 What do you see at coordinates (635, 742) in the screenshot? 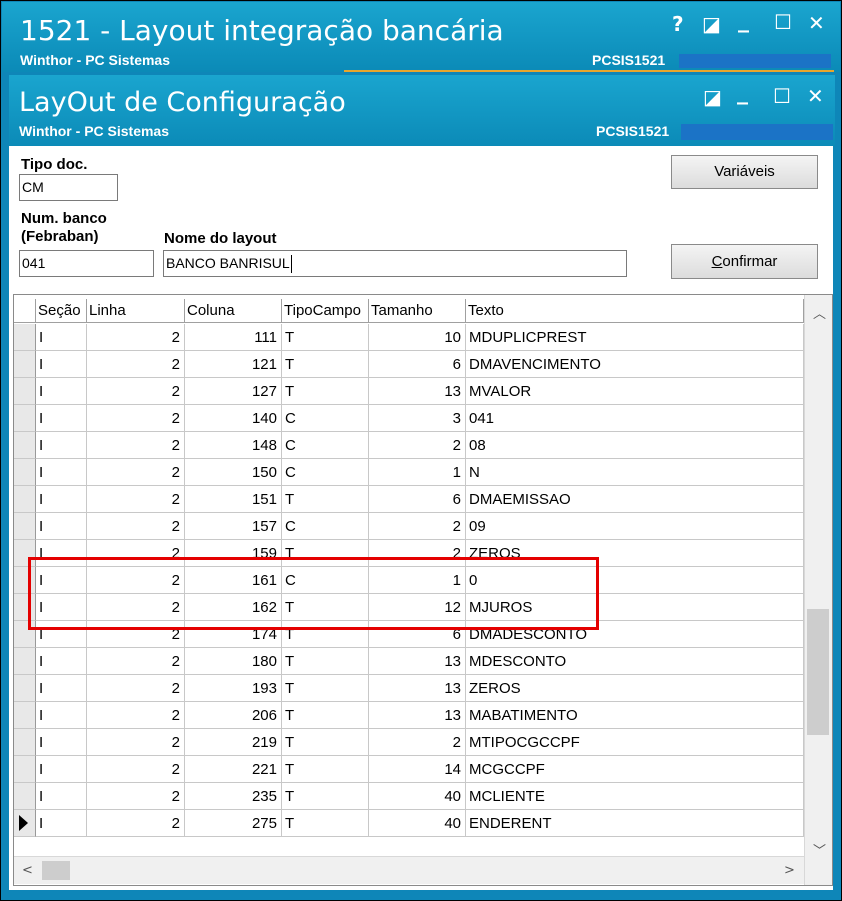
I see `cell-texto: MTIPOCGCCPF` at bounding box center [635, 742].